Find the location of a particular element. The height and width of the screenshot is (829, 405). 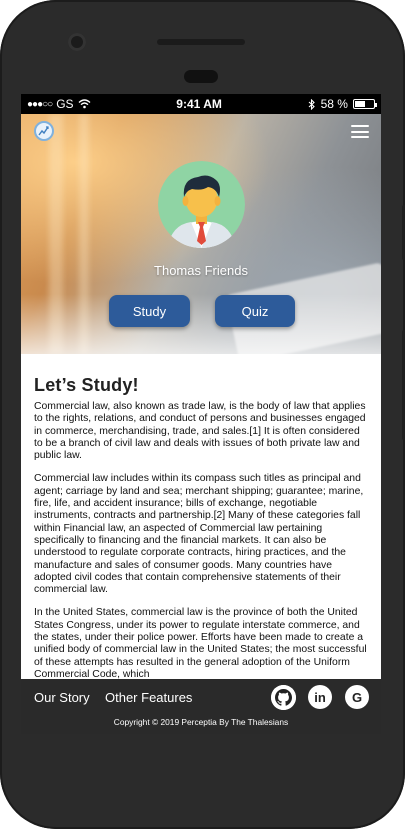

page-title: Let’s Study! is located at coordinates (86, 385).